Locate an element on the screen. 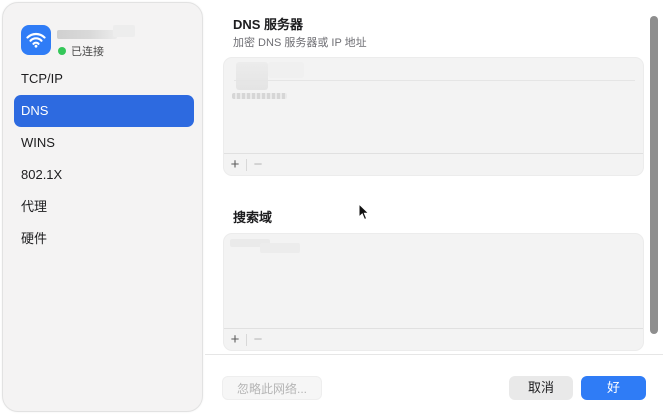 Image resolution: width=663 pixels, height=416 pixels. remove-dns-button: − is located at coordinates (258, 165).